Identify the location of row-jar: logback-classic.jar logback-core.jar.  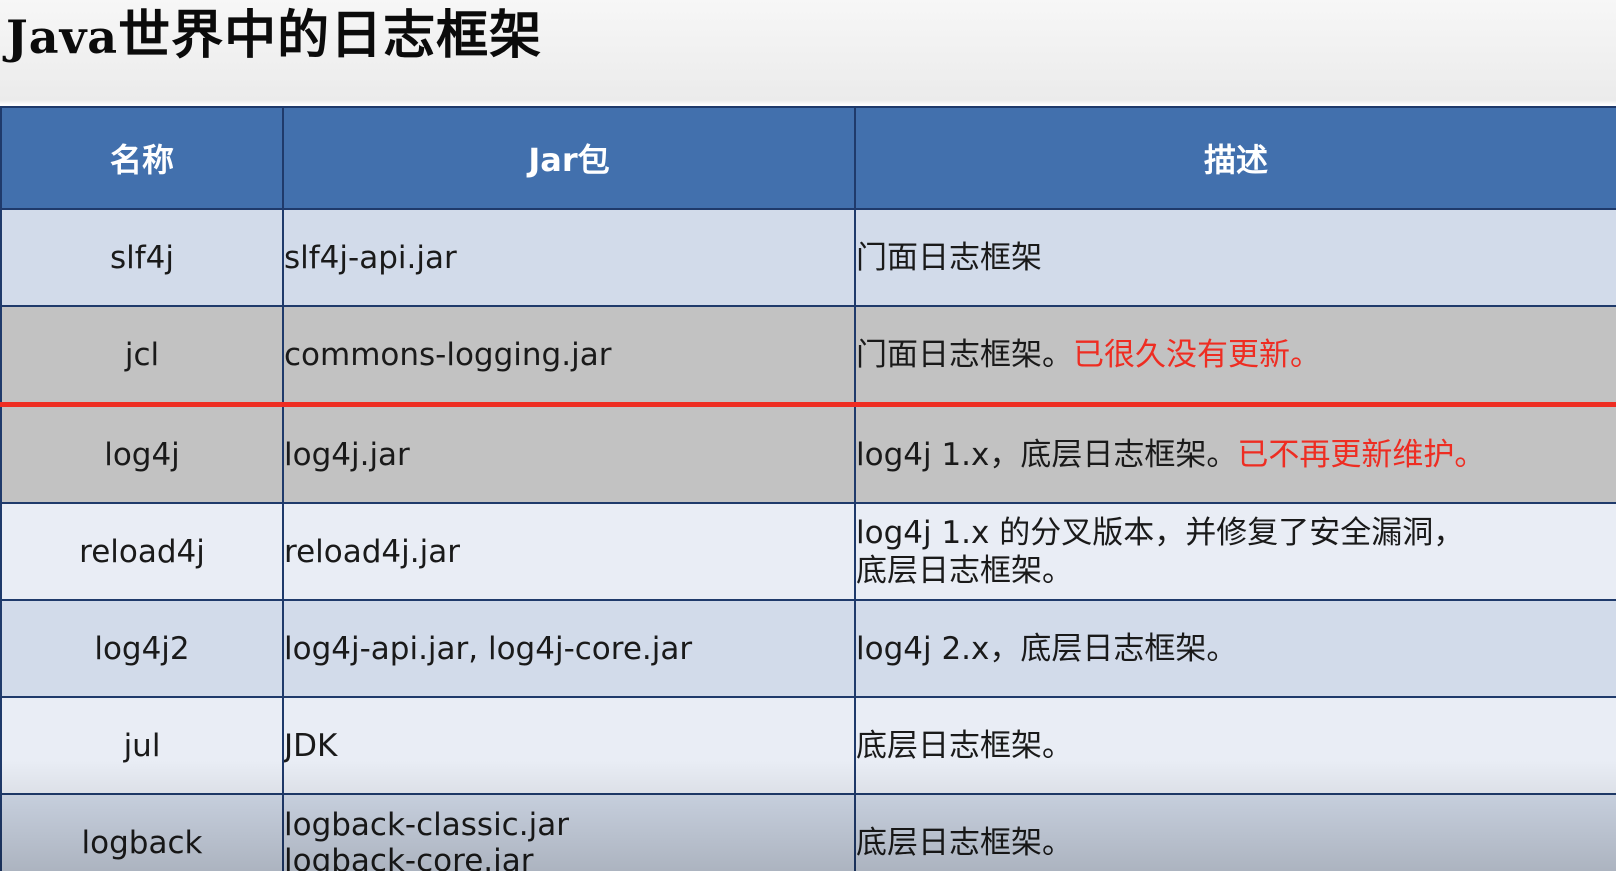
(569, 832).